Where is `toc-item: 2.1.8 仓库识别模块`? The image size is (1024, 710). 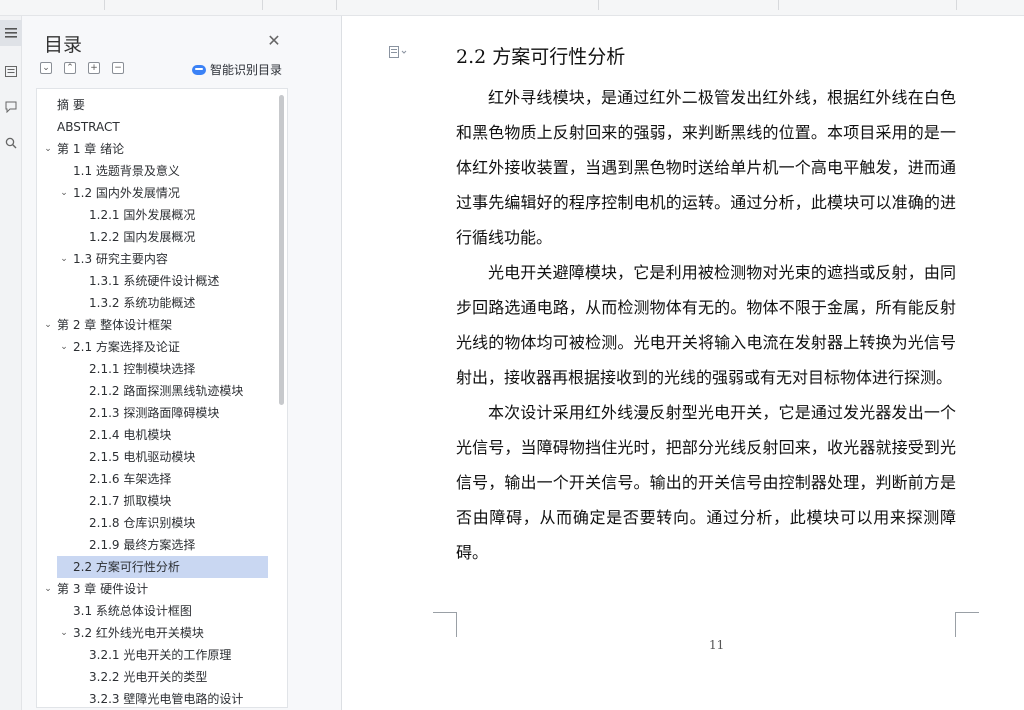
toc-item: 2.1.8 仓库识别模块 is located at coordinates (142, 523).